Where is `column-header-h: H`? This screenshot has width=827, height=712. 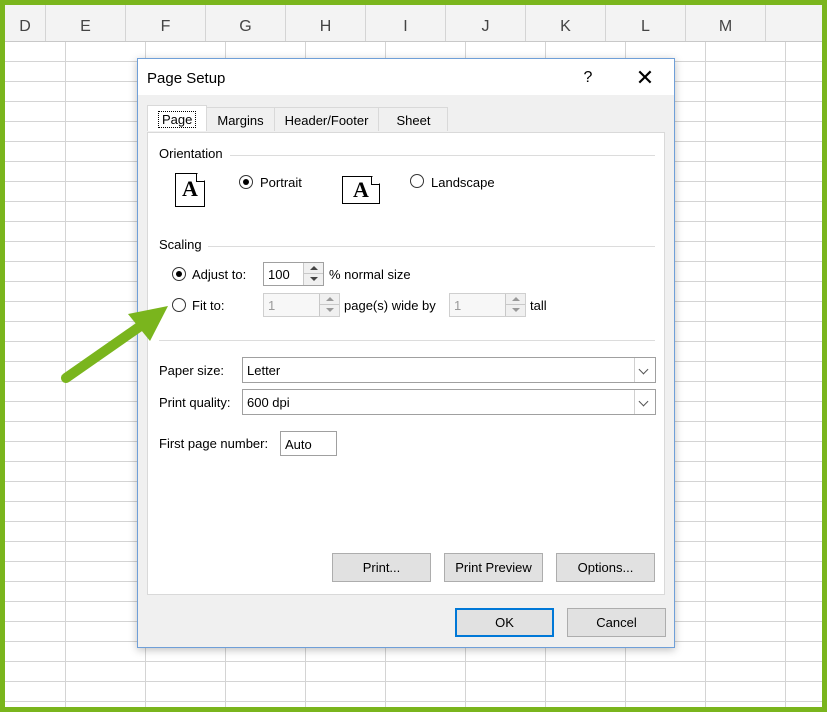 column-header-h: H is located at coordinates (326, 23).